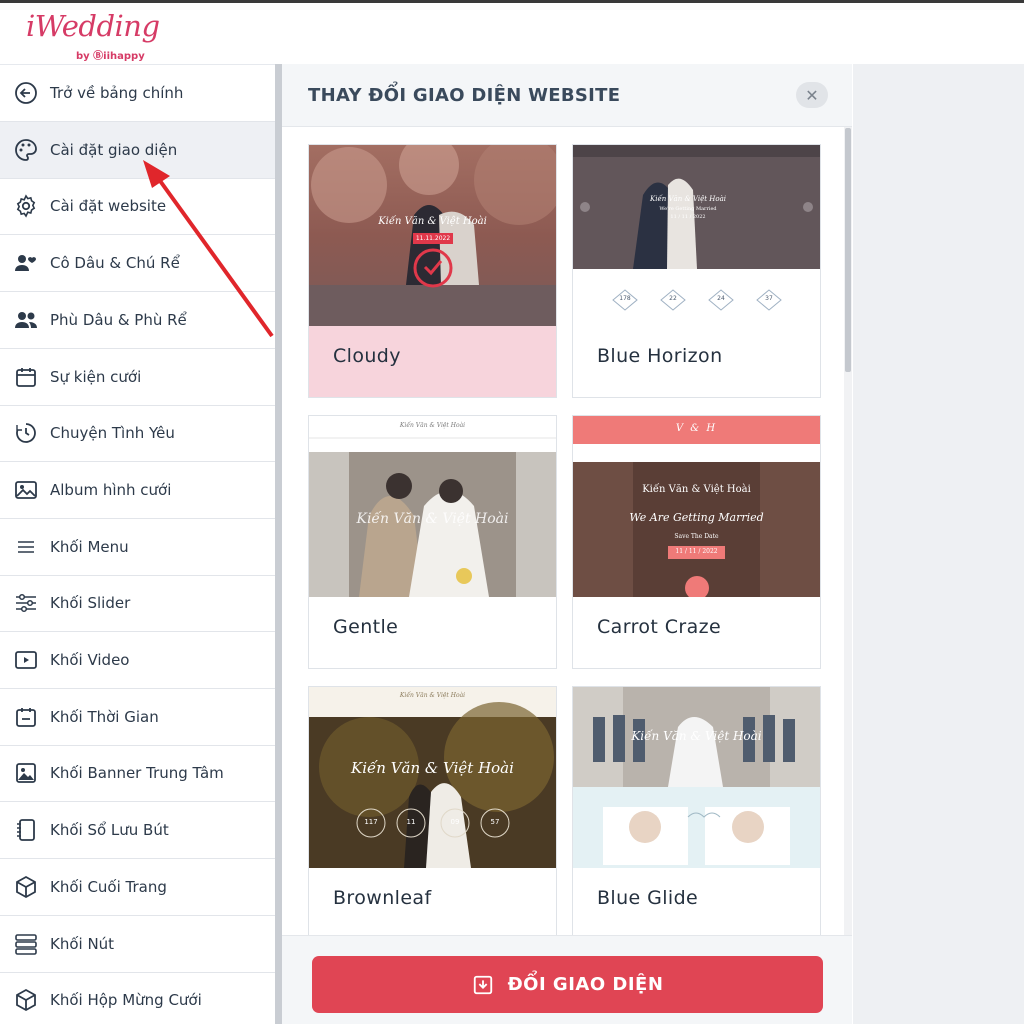  I want to click on sidebar-item-label: Khối Cuối Trang, so click(108, 886).